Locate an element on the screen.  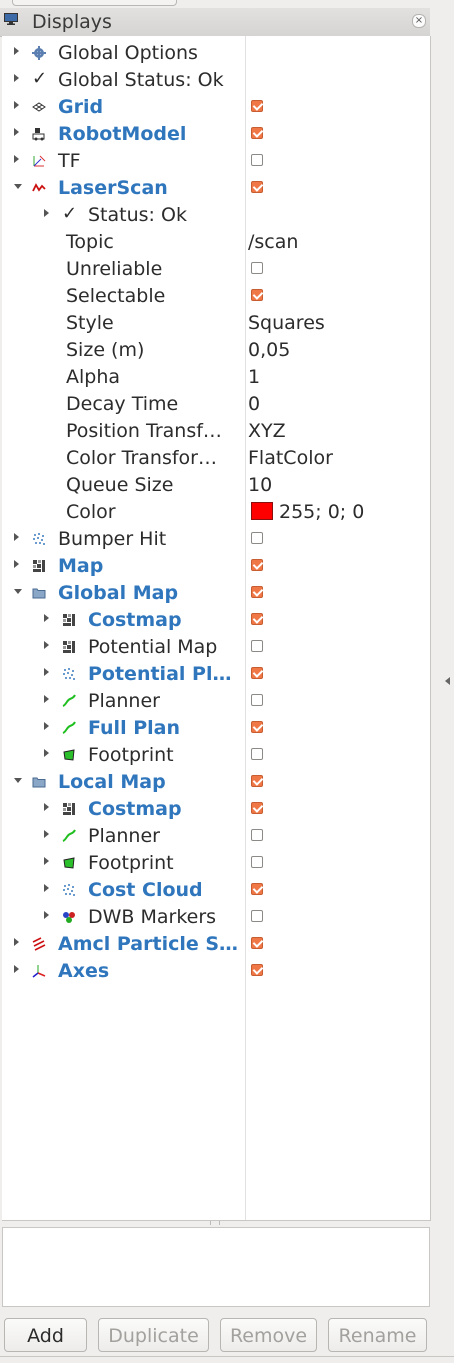
property-value: 10 is located at coordinates (260, 485).